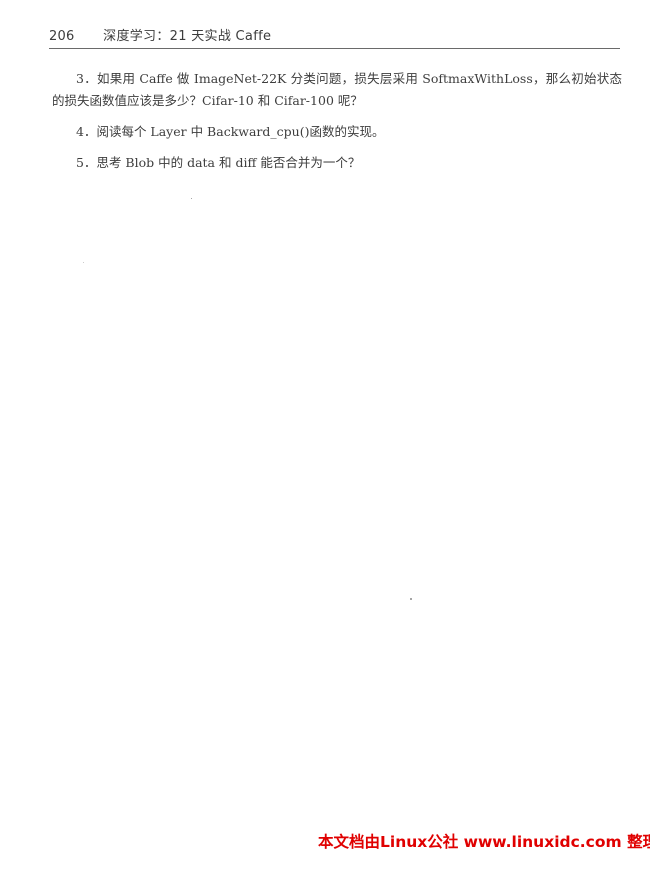 This screenshot has width=650, height=882. Describe the element at coordinates (62, 36) in the screenshot. I see `page-number: 206` at that location.